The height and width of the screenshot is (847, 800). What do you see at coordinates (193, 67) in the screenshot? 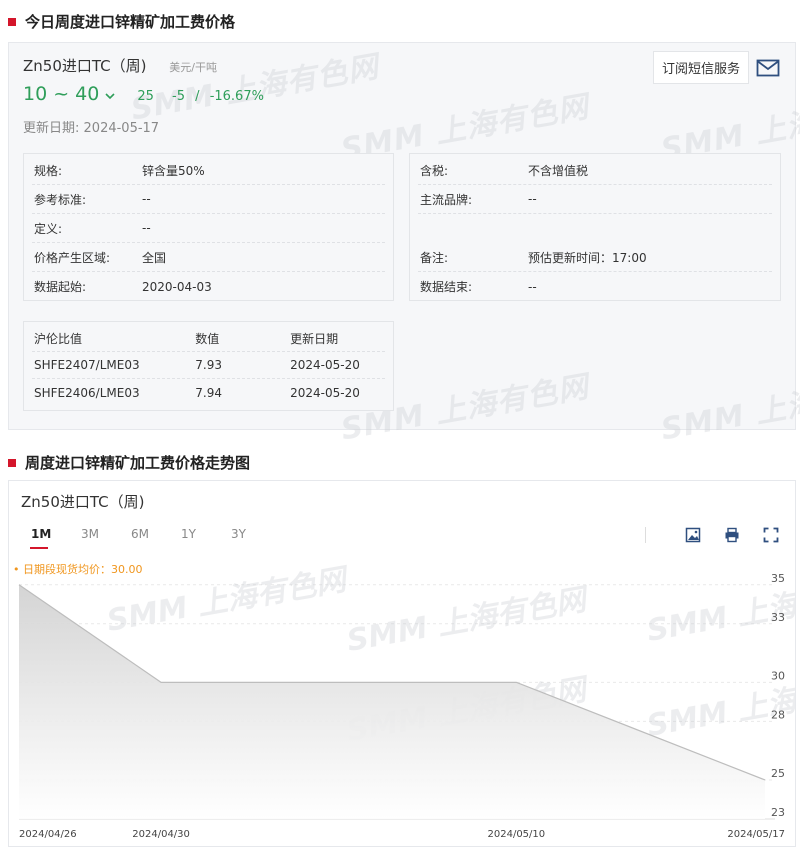
I see `product-unit: 美元/干吨` at bounding box center [193, 67].